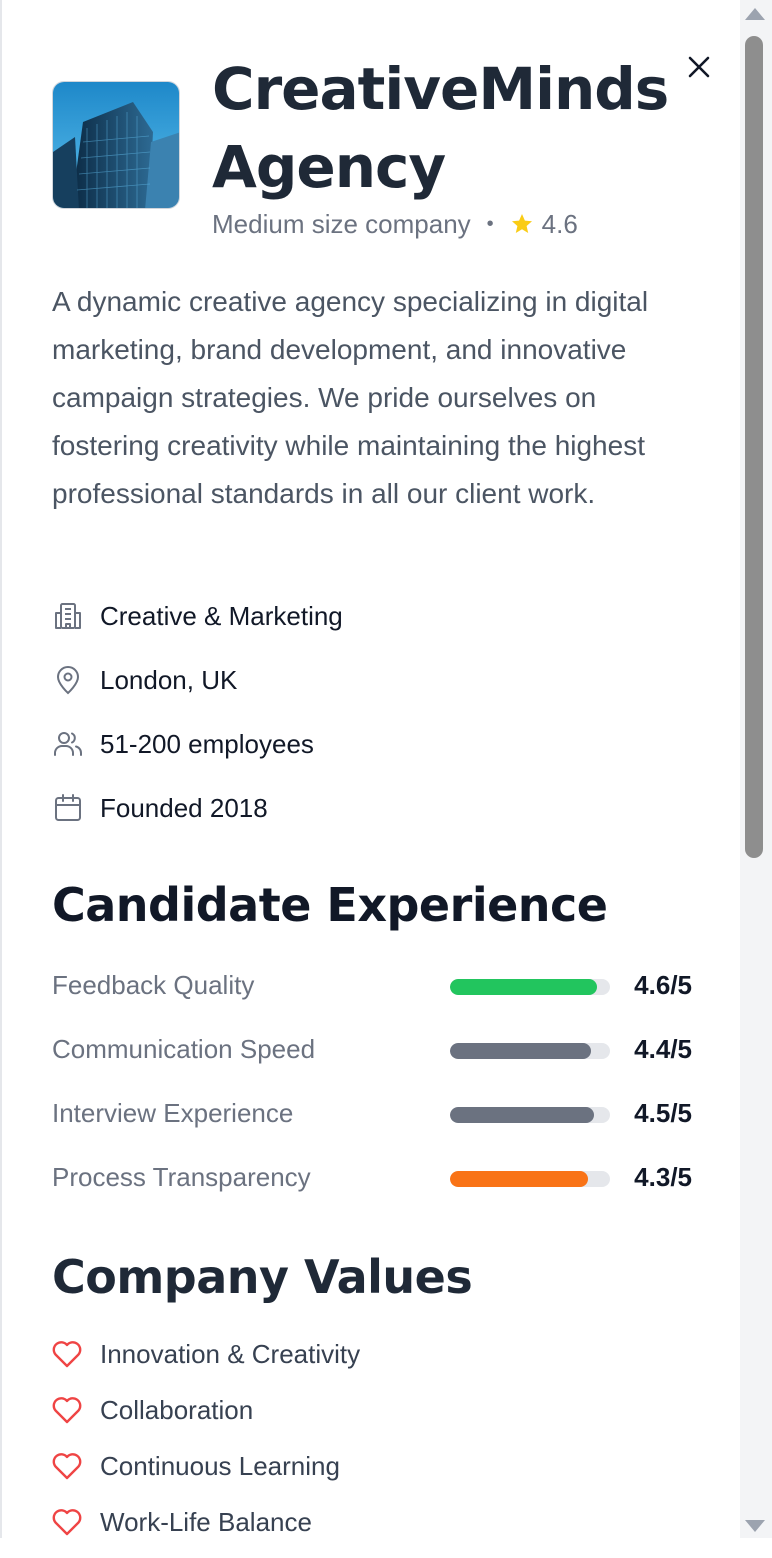 This screenshot has width=772, height=1558. What do you see at coordinates (153, 985) in the screenshot?
I see `rating-label: Feedback Quality` at bounding box center [153, 985].